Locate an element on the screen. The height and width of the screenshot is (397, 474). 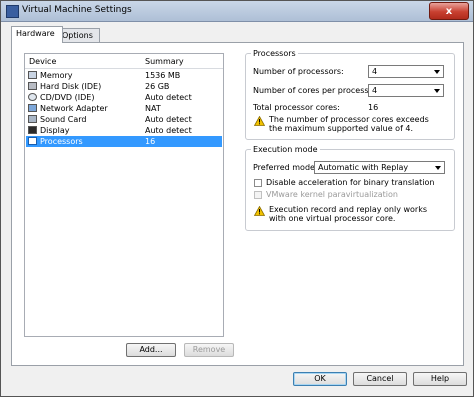
device-row-cd-dvd: CD/DVD (IDE) Auto detect is located at coordinates (124, 97).